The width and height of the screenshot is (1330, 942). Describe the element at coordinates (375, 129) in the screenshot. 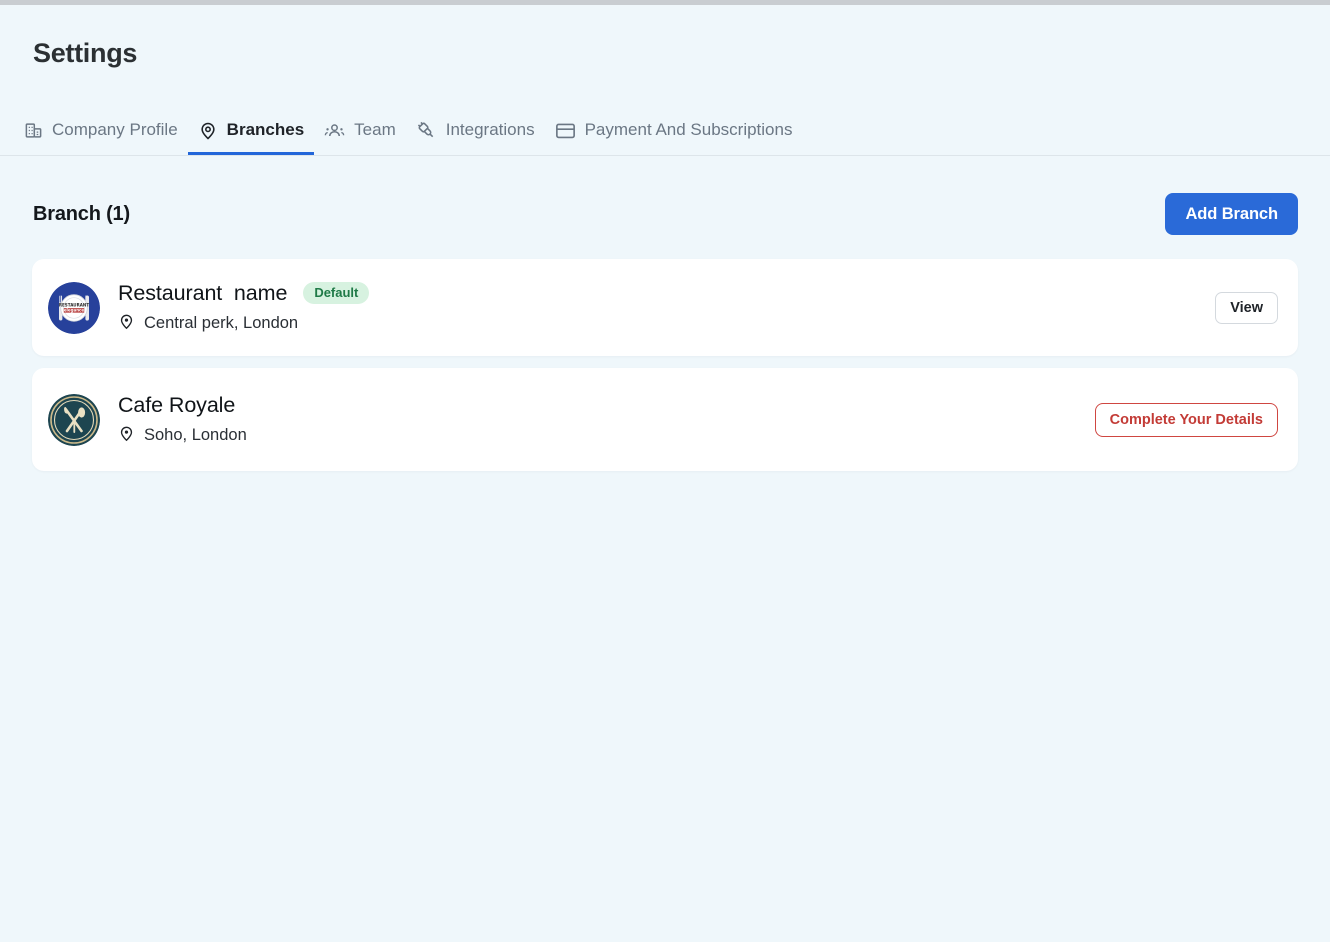

I see `tab-label: Team` at that location.